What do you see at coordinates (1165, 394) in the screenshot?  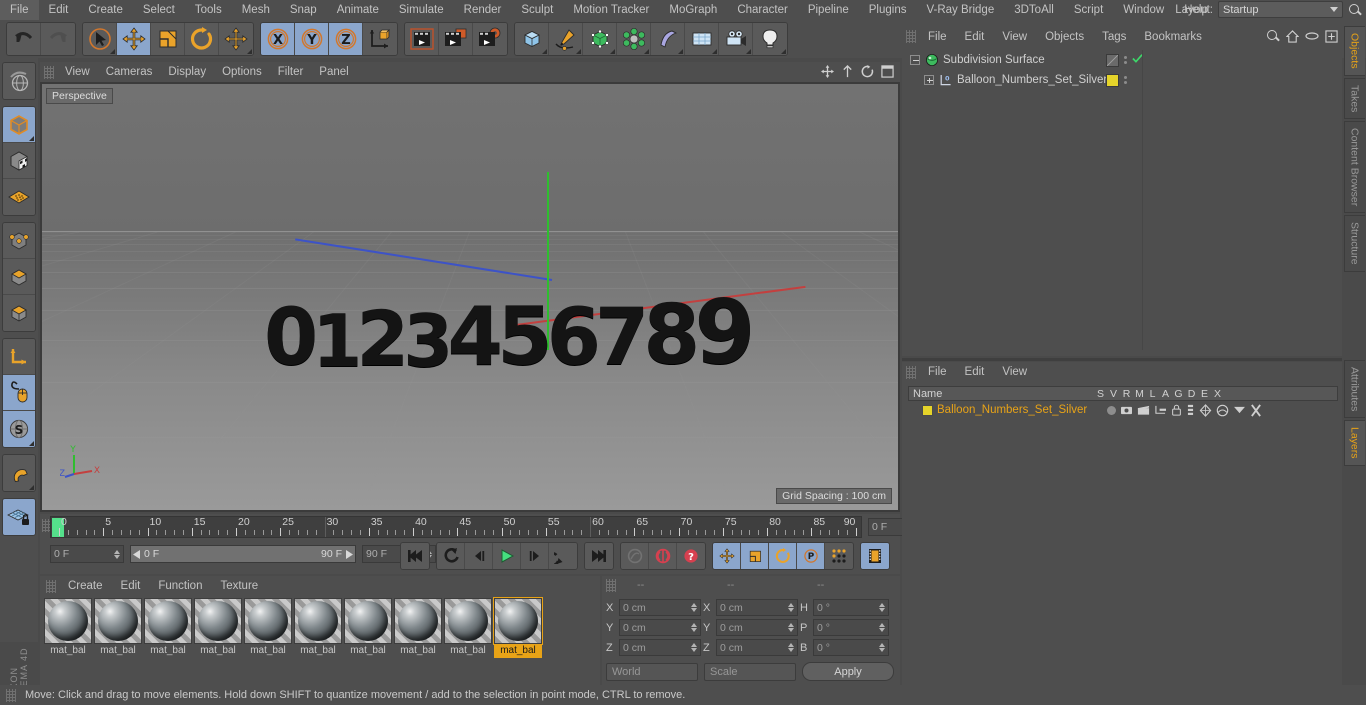 I see `layer-column-a: A` at bounding box center [1165, 394].